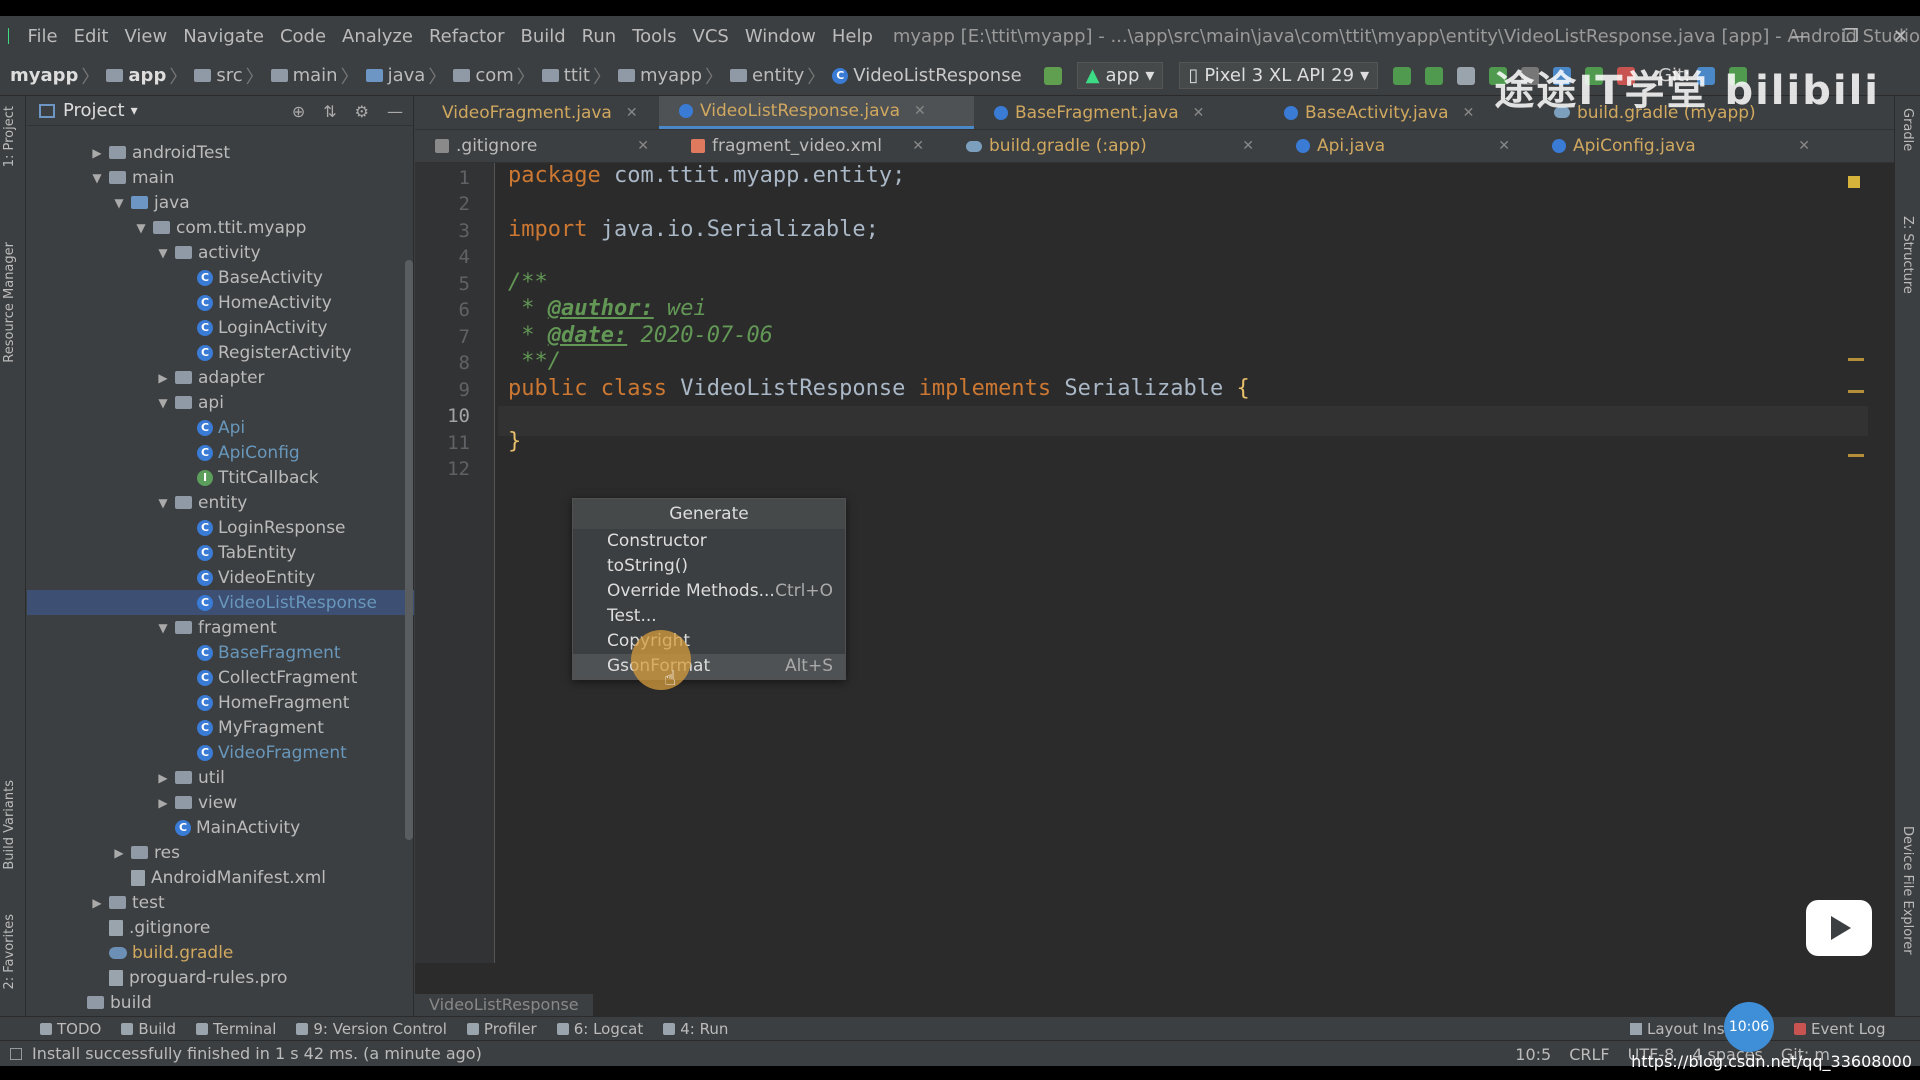  I want to click on layout-inspector-tab: Layout Insp, so click(1682, 1029).